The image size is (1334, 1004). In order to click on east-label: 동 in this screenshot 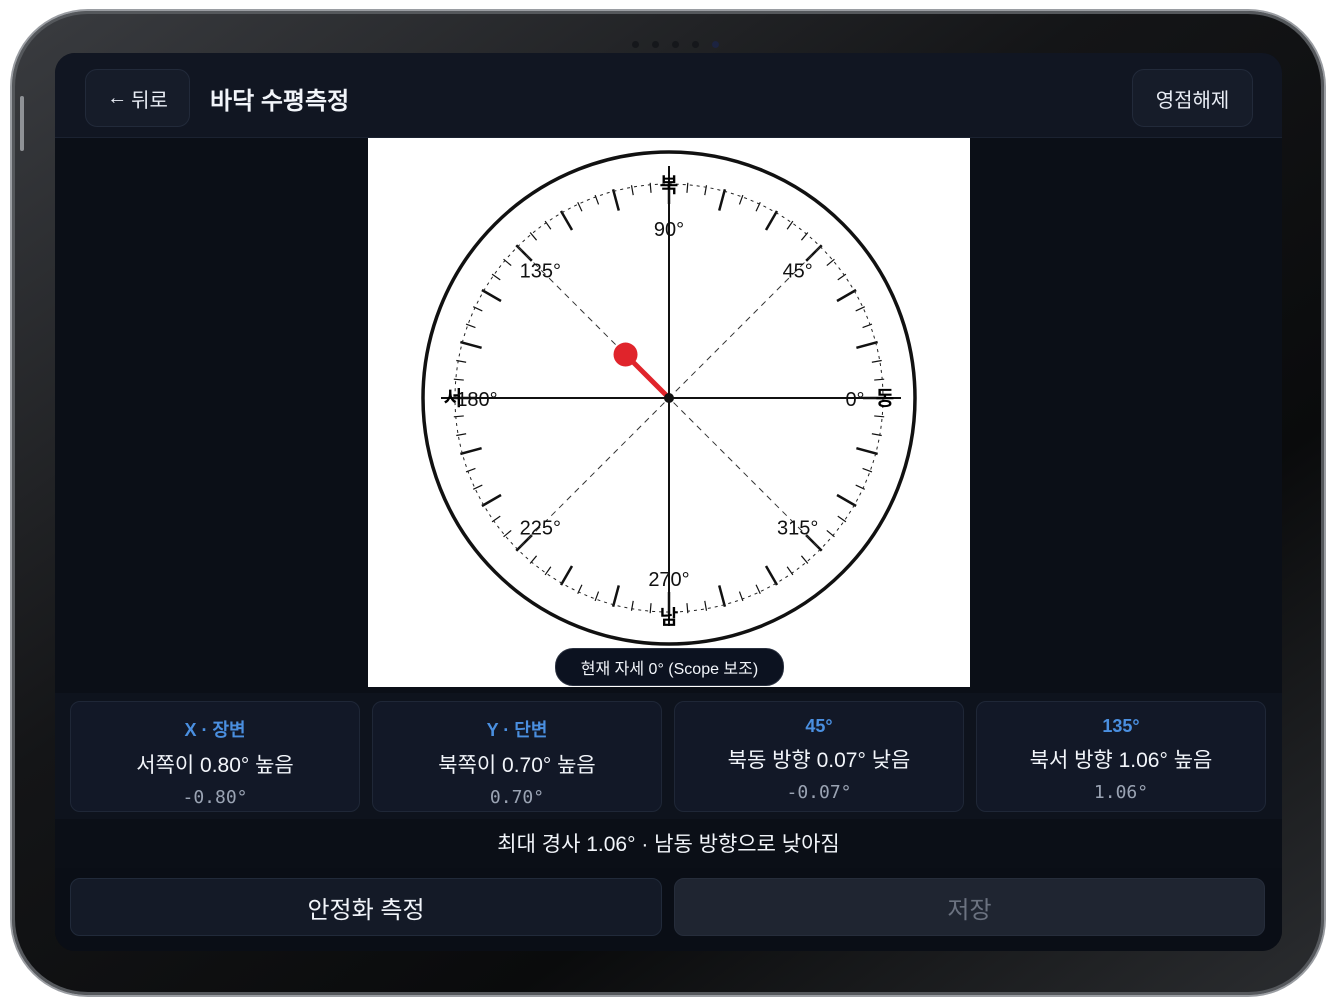, I will do `click(885, 399)`.